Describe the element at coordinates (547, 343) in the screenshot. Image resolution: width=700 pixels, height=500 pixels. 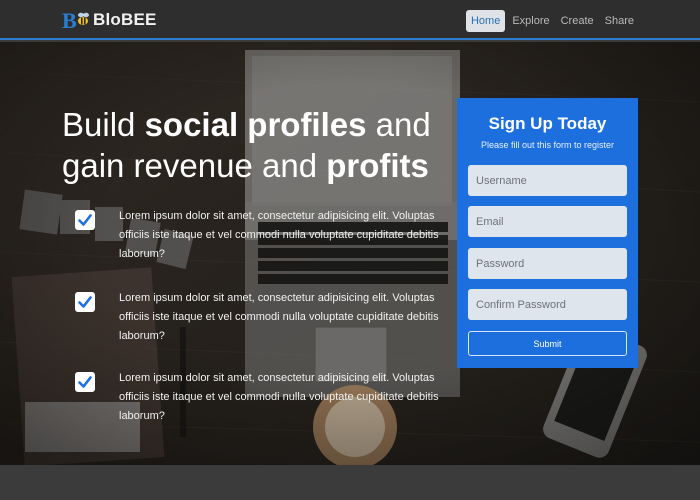
I see `submit-button: Submit` at that location.